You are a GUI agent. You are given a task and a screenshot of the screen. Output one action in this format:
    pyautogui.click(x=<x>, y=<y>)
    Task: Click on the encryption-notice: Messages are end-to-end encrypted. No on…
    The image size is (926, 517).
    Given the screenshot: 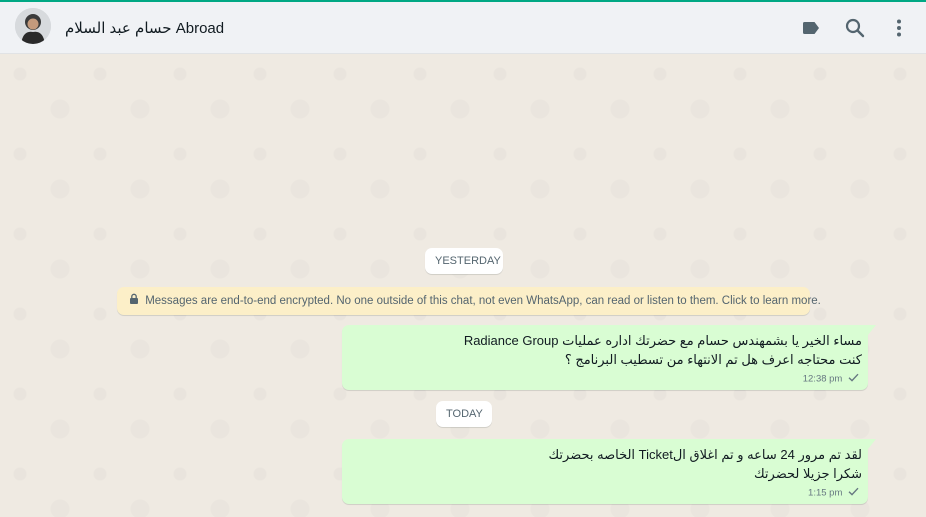 What is the action you would take?
    pyautogui.click(x=469, y=301)
    